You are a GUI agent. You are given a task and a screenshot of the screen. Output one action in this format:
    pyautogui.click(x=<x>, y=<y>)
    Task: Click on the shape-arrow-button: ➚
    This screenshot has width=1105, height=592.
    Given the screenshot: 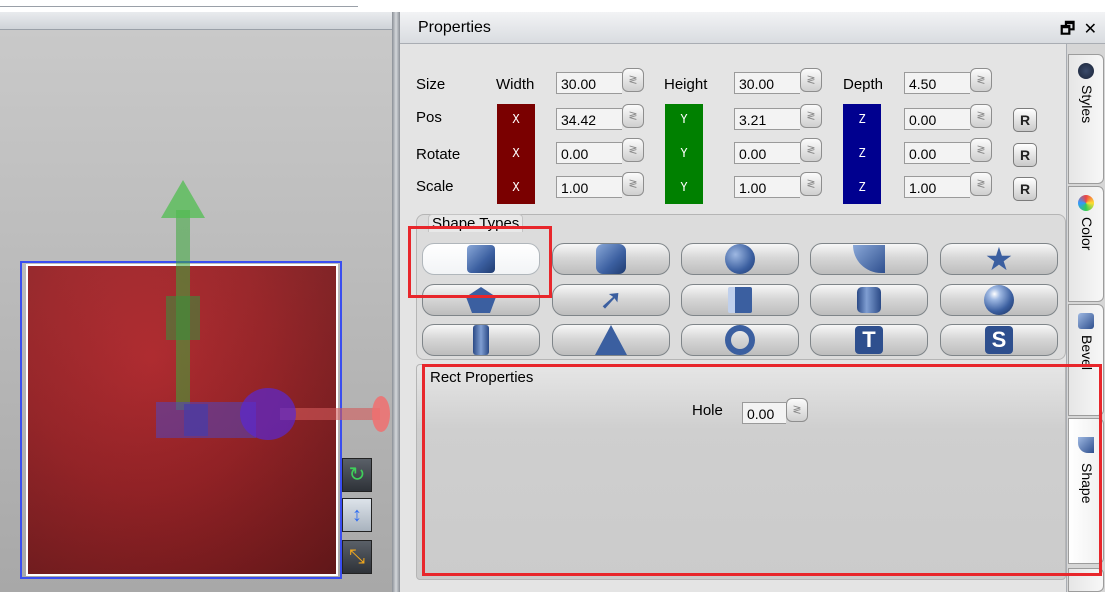 What is the action you would take?
    pyautogui.click(x=611, y=300)
    